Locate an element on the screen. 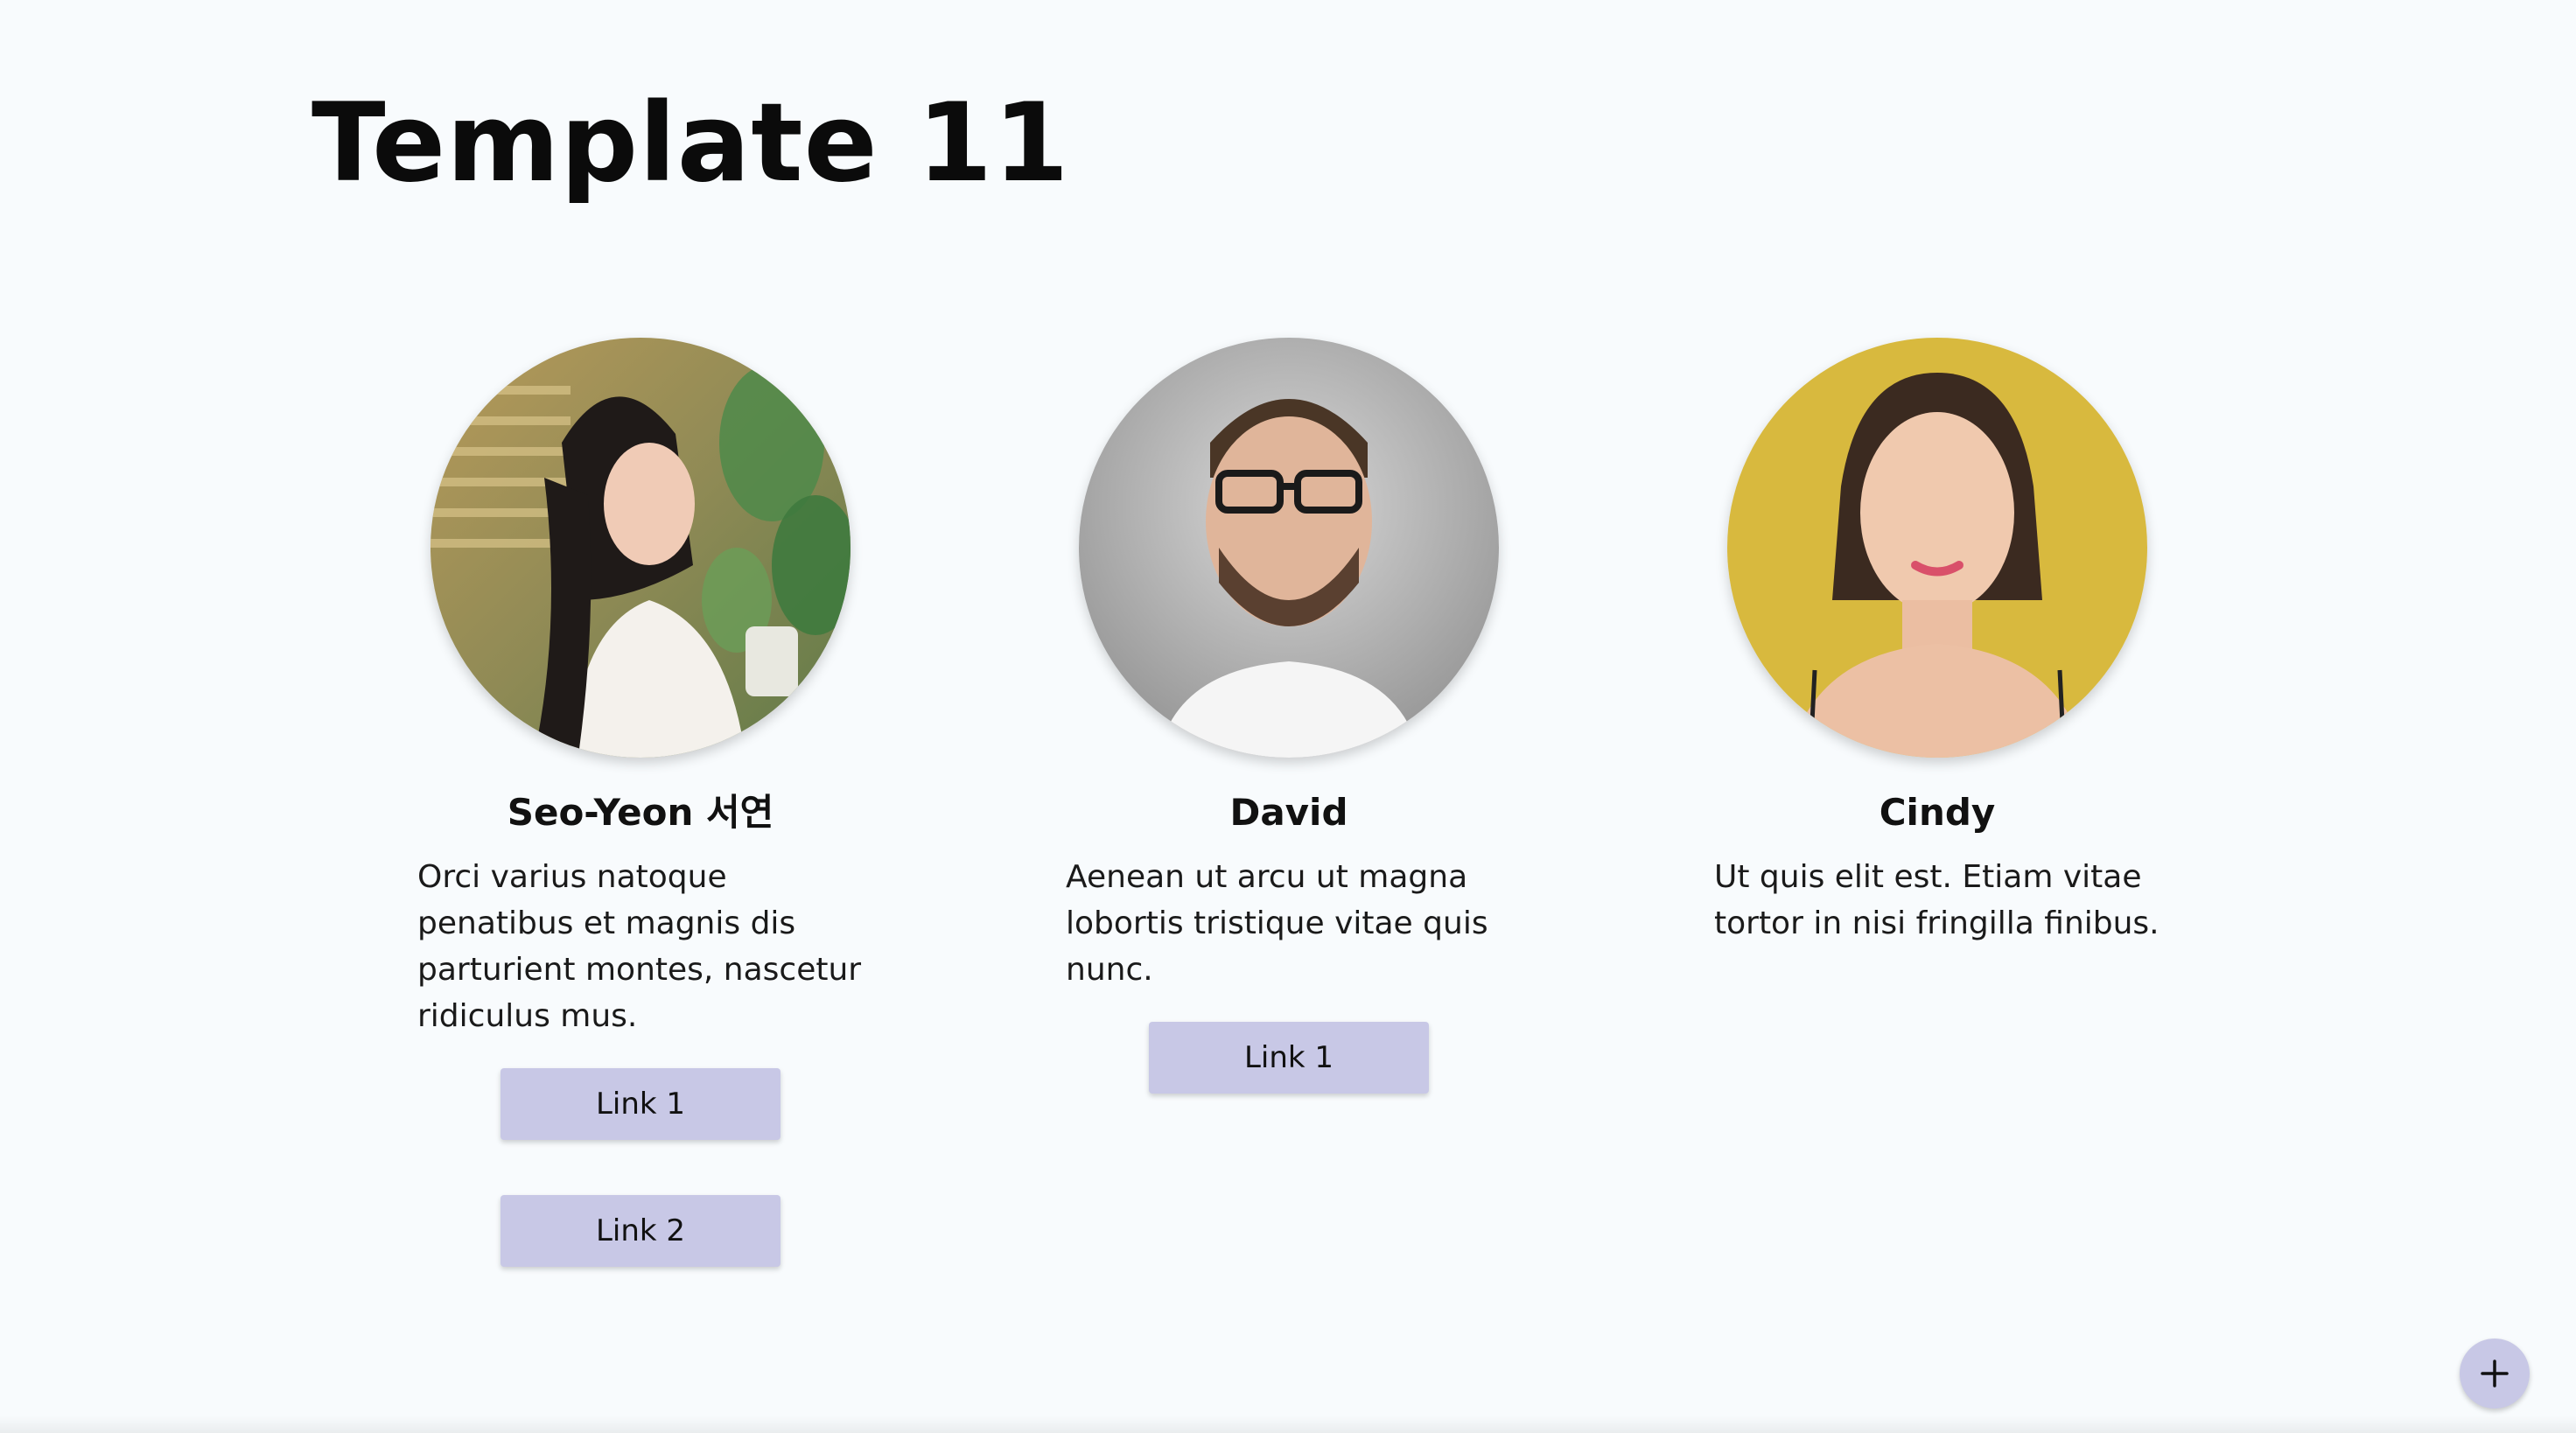  avatar-cindy is located at coordinates (1937, 548).